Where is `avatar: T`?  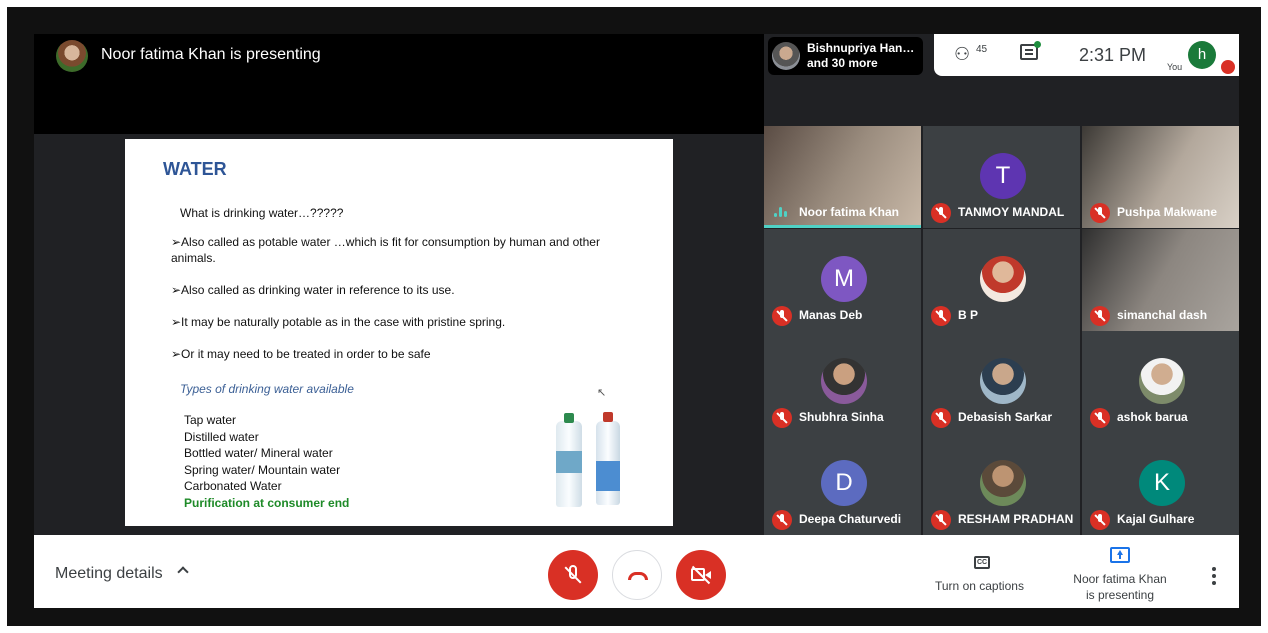 avatar: T is located at coordinates (1003, 176).